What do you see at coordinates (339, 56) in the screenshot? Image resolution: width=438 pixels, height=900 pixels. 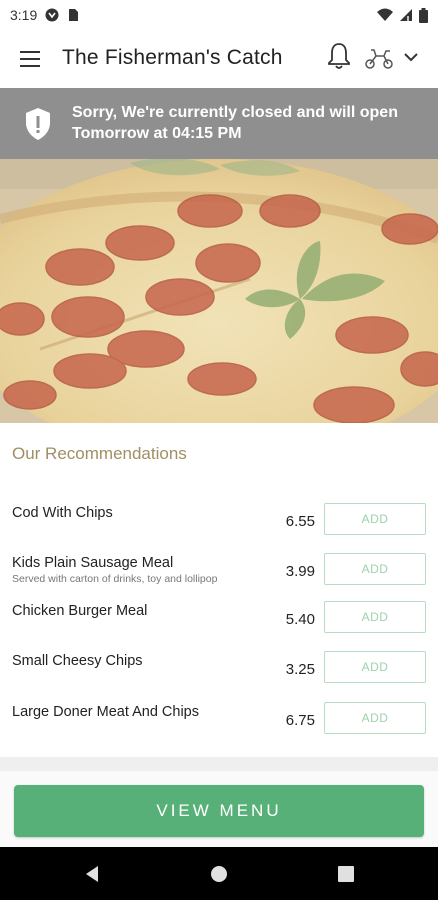 I see `bell-icon` at bounding box center [339, 56].